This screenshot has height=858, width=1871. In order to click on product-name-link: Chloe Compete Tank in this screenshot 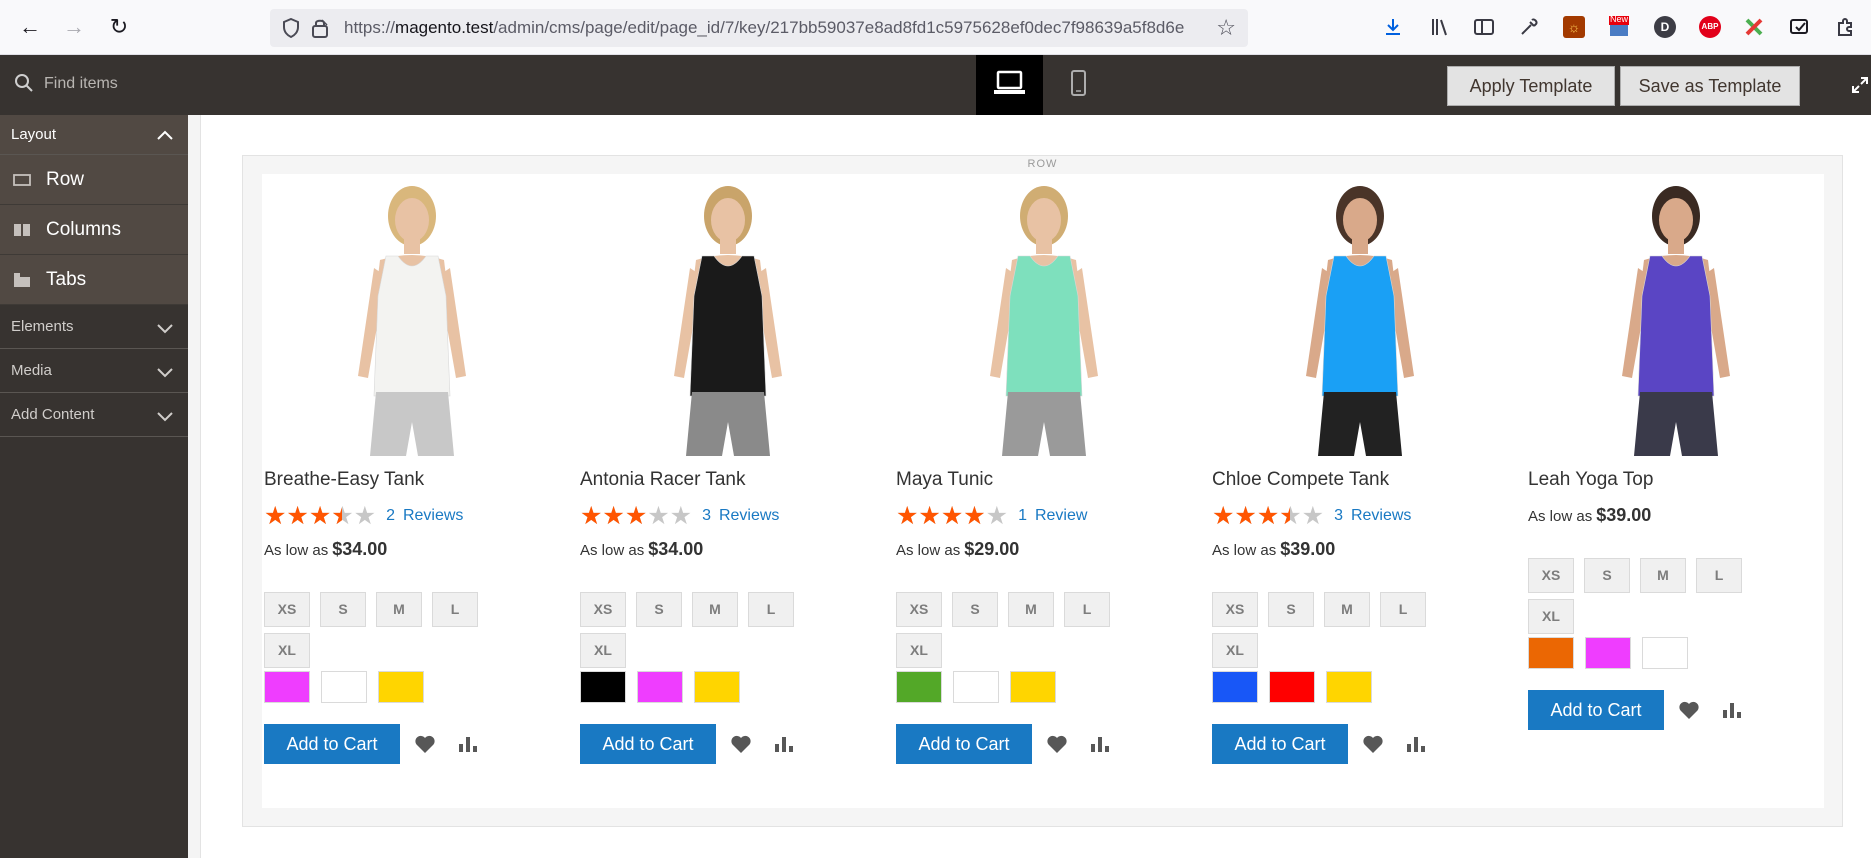, I will do `click(1300, 480)`.